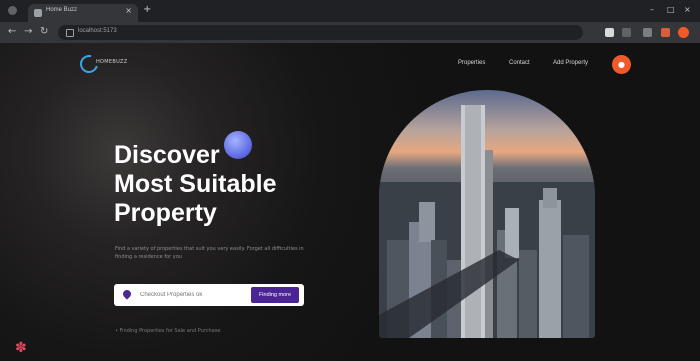 This screenshot has width=700, height=361. I want to click on lock-icon, so click(70, 33).